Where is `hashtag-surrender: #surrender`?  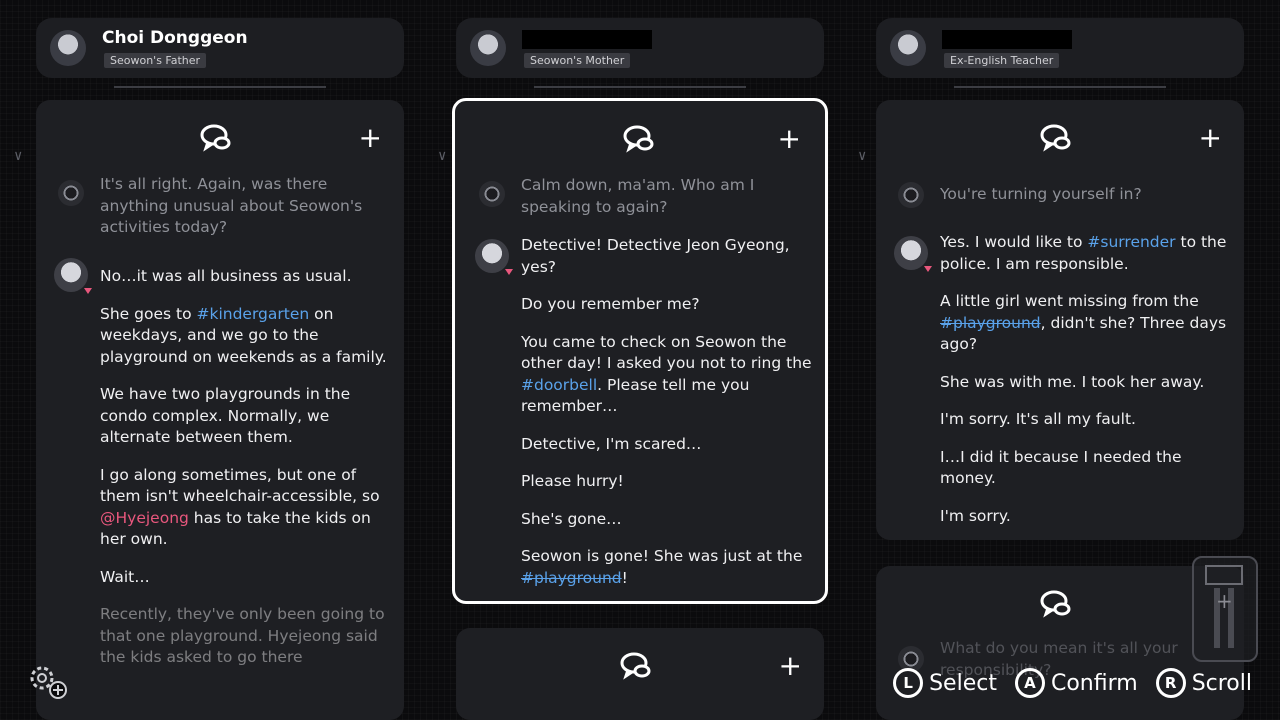
hashtag-surrender: #surrender is located at coordinates (1131, 242).